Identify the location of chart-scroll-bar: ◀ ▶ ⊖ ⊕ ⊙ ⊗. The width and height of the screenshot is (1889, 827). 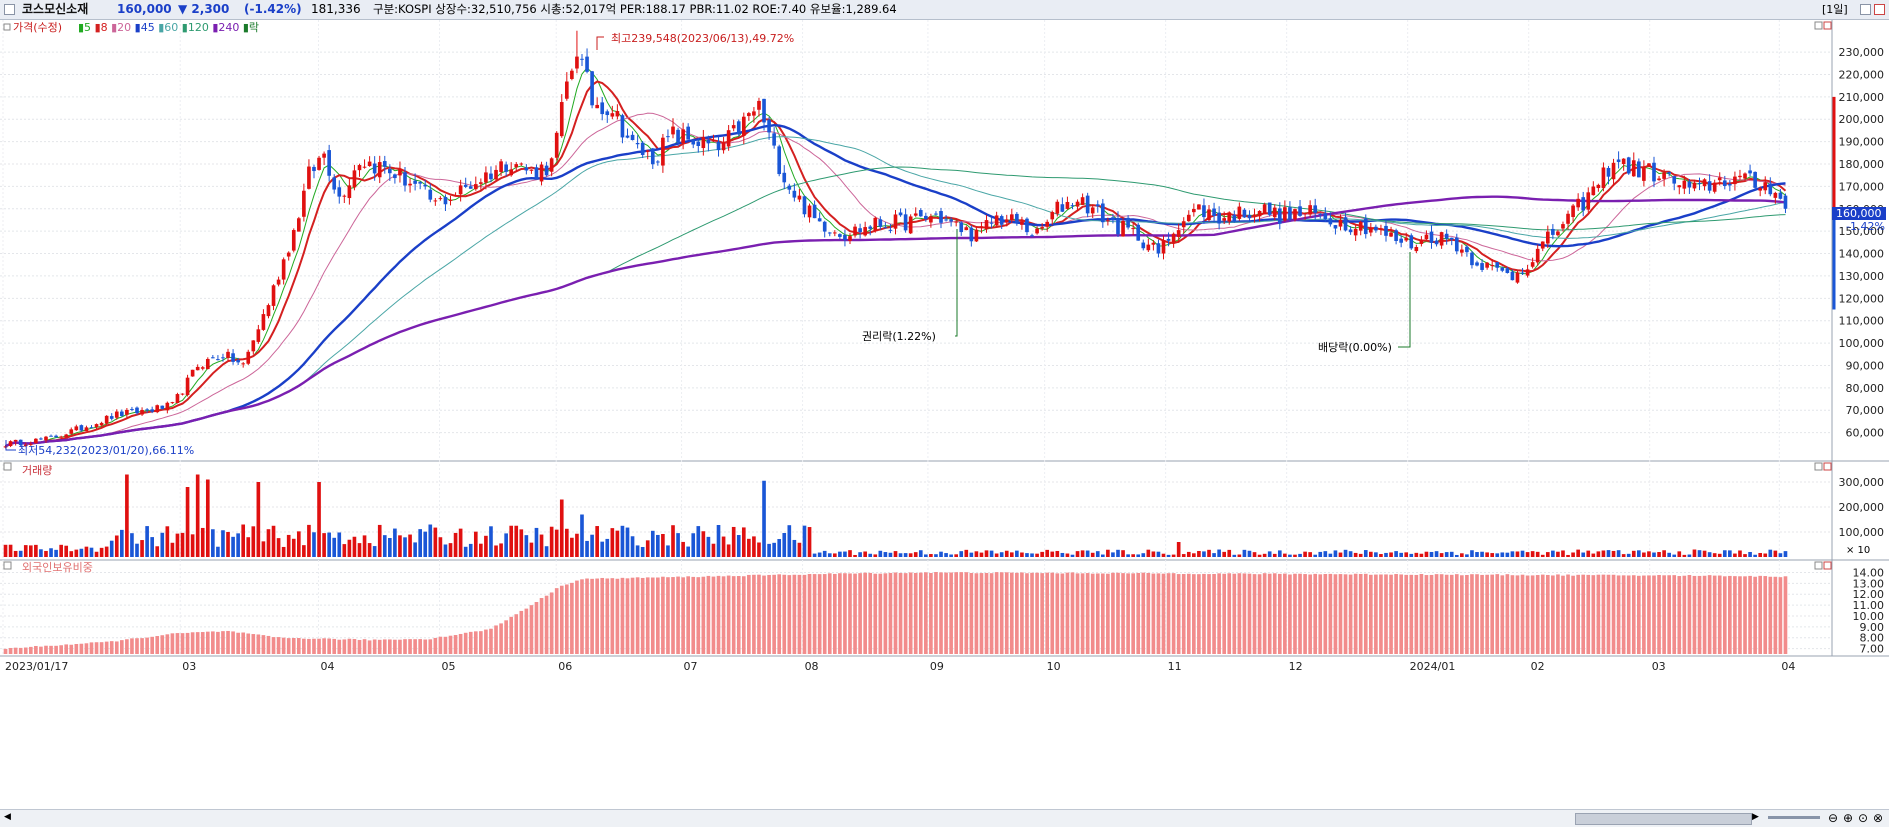
(944, 818).